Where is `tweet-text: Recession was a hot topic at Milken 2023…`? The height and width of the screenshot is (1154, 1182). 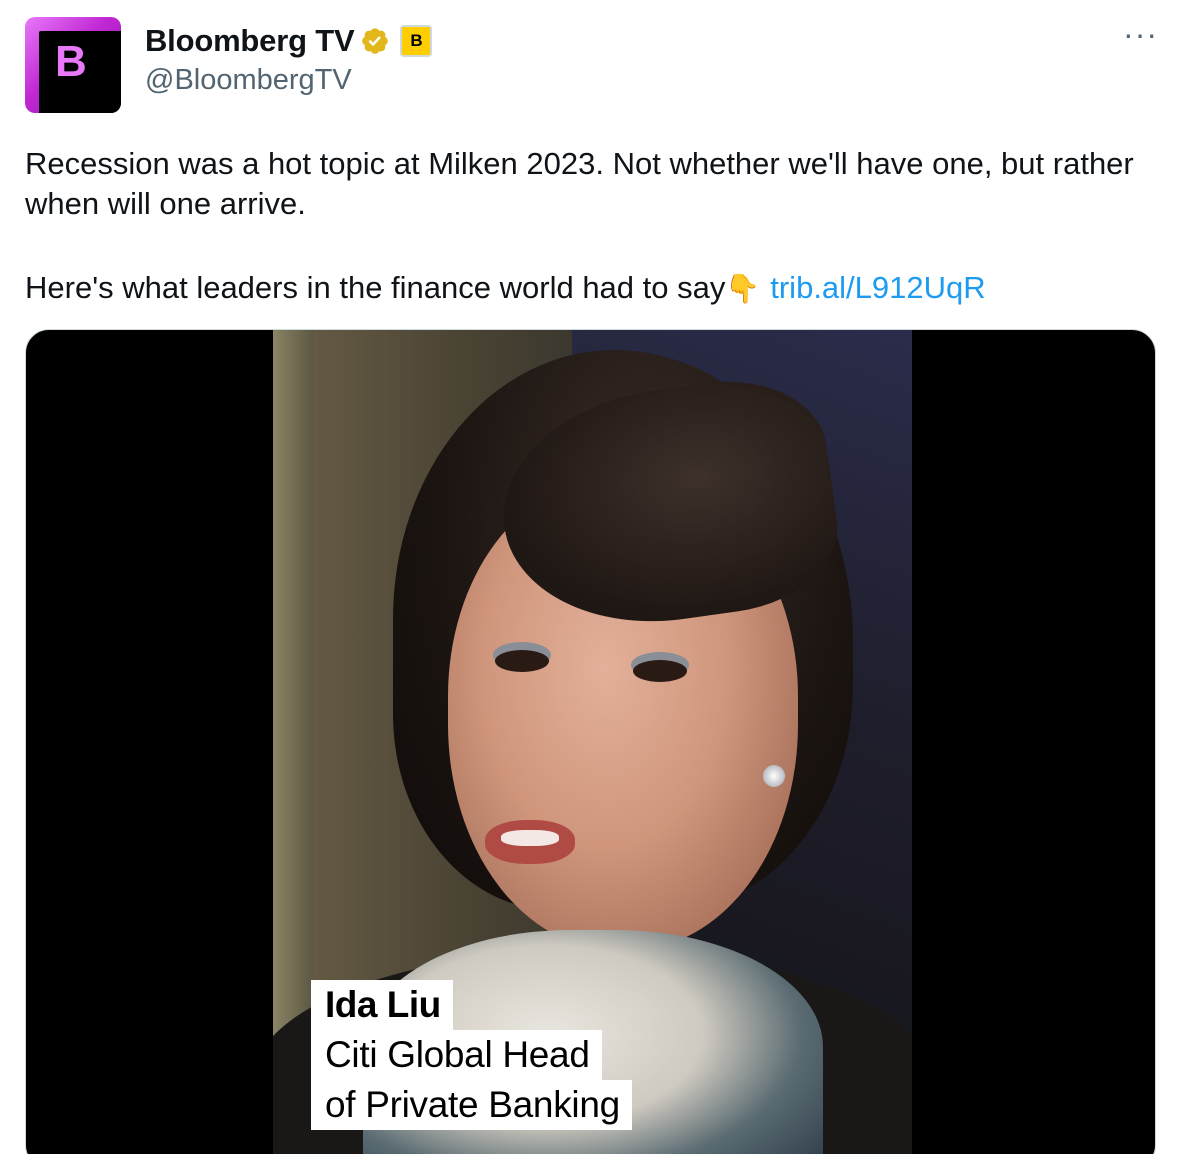 tweet-text: Recession was a hot topic at Milken 2023… is located at coordinates (590, 226).